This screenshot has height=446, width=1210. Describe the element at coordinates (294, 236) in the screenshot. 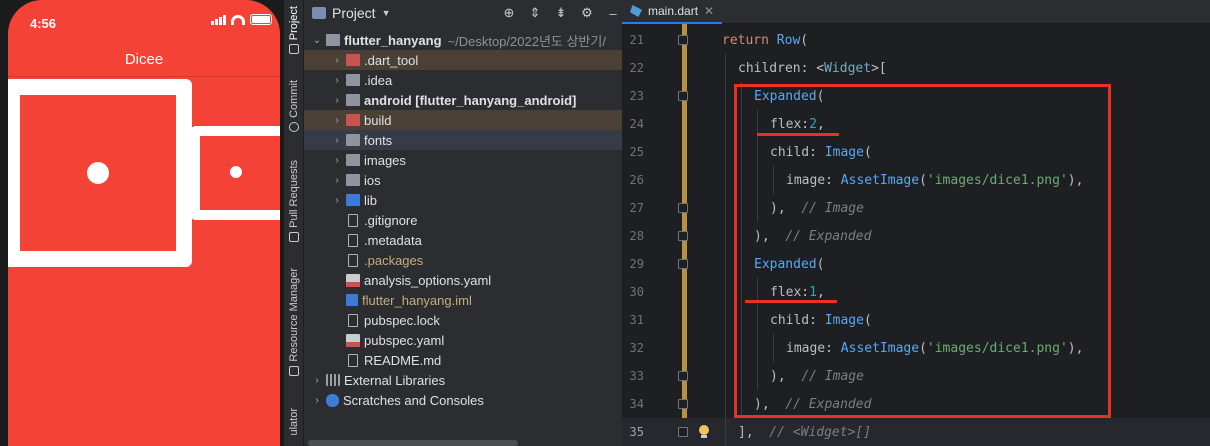

I see `pull-request-icon` at that location.